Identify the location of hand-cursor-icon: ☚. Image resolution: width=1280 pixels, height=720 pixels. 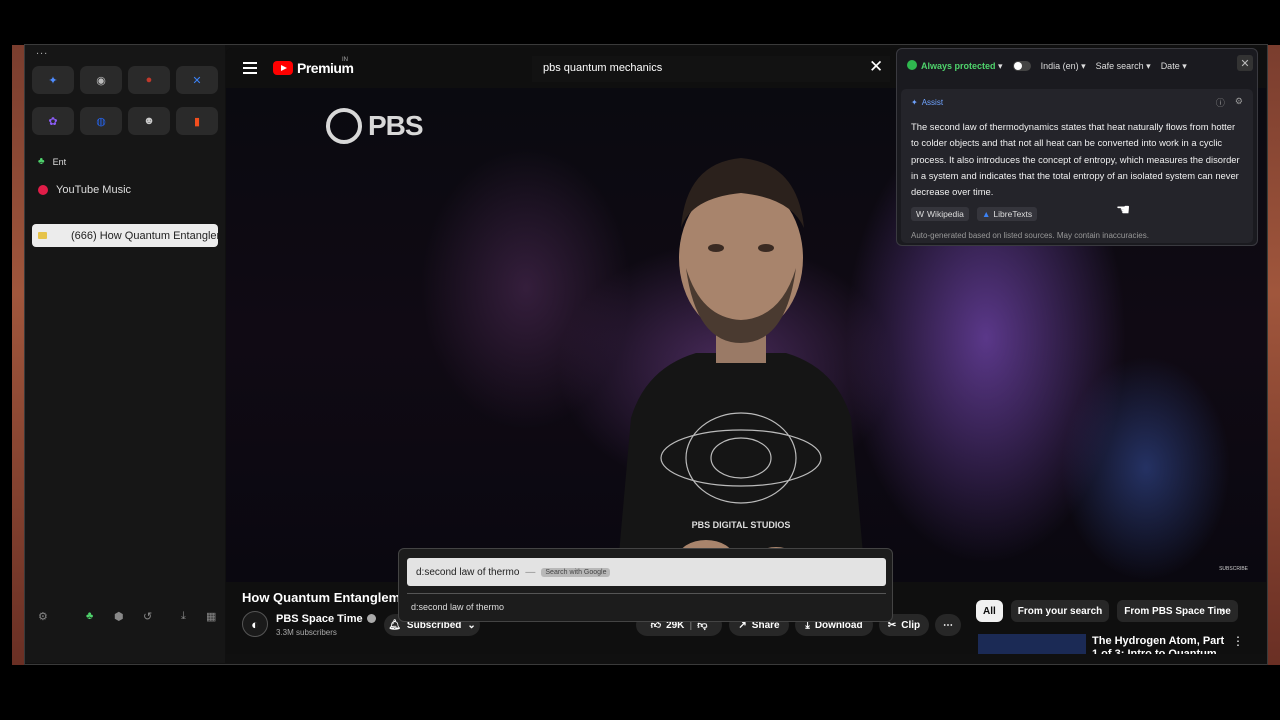
(1123, 210).